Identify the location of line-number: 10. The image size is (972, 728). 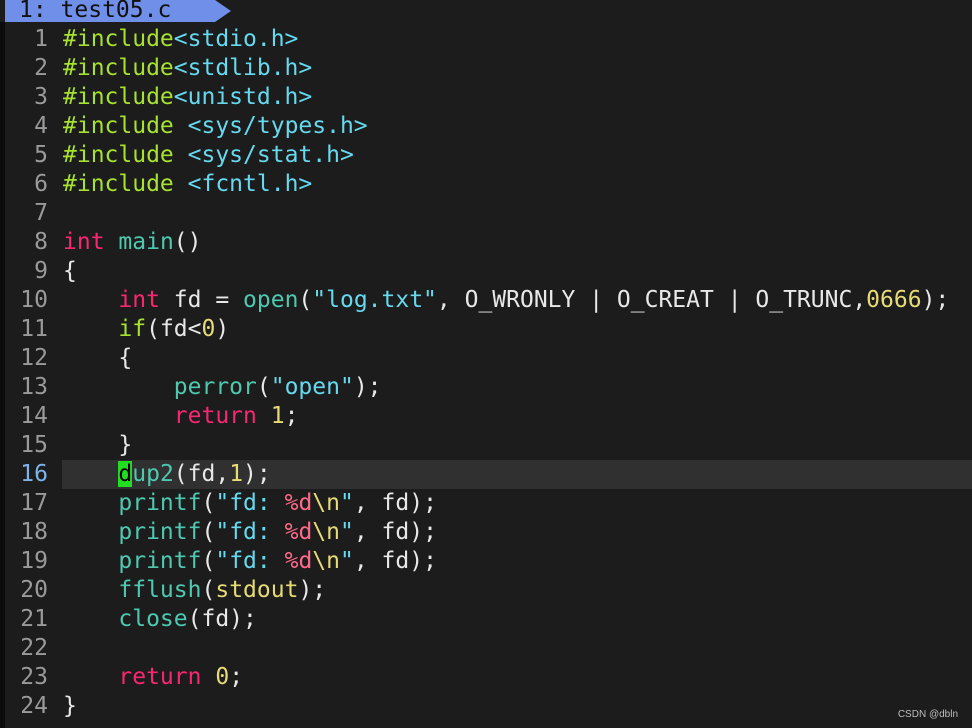
(34, 300).